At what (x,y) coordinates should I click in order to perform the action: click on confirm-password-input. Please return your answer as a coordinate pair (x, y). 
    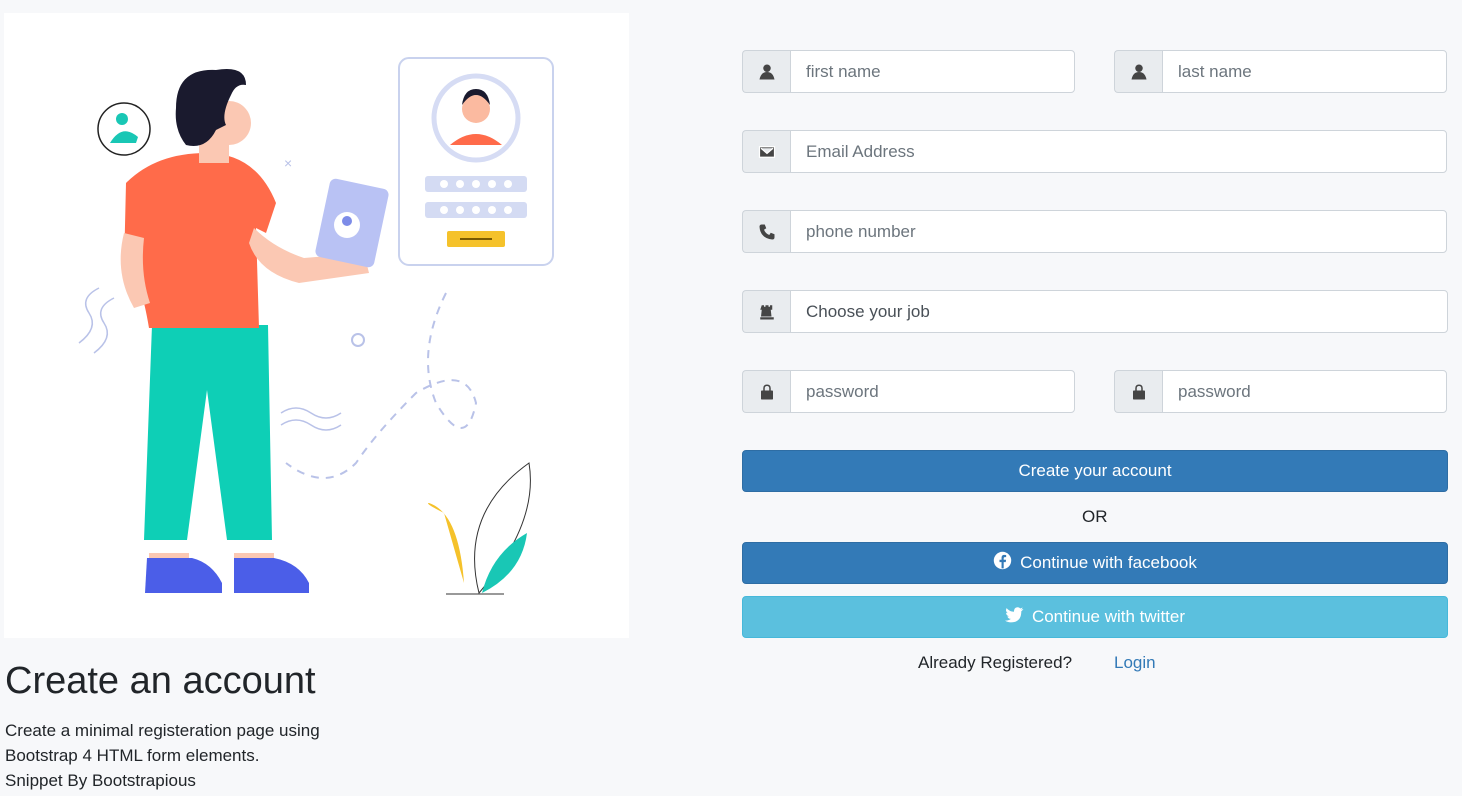
    Looking at the image, I should click on (1304, 391).